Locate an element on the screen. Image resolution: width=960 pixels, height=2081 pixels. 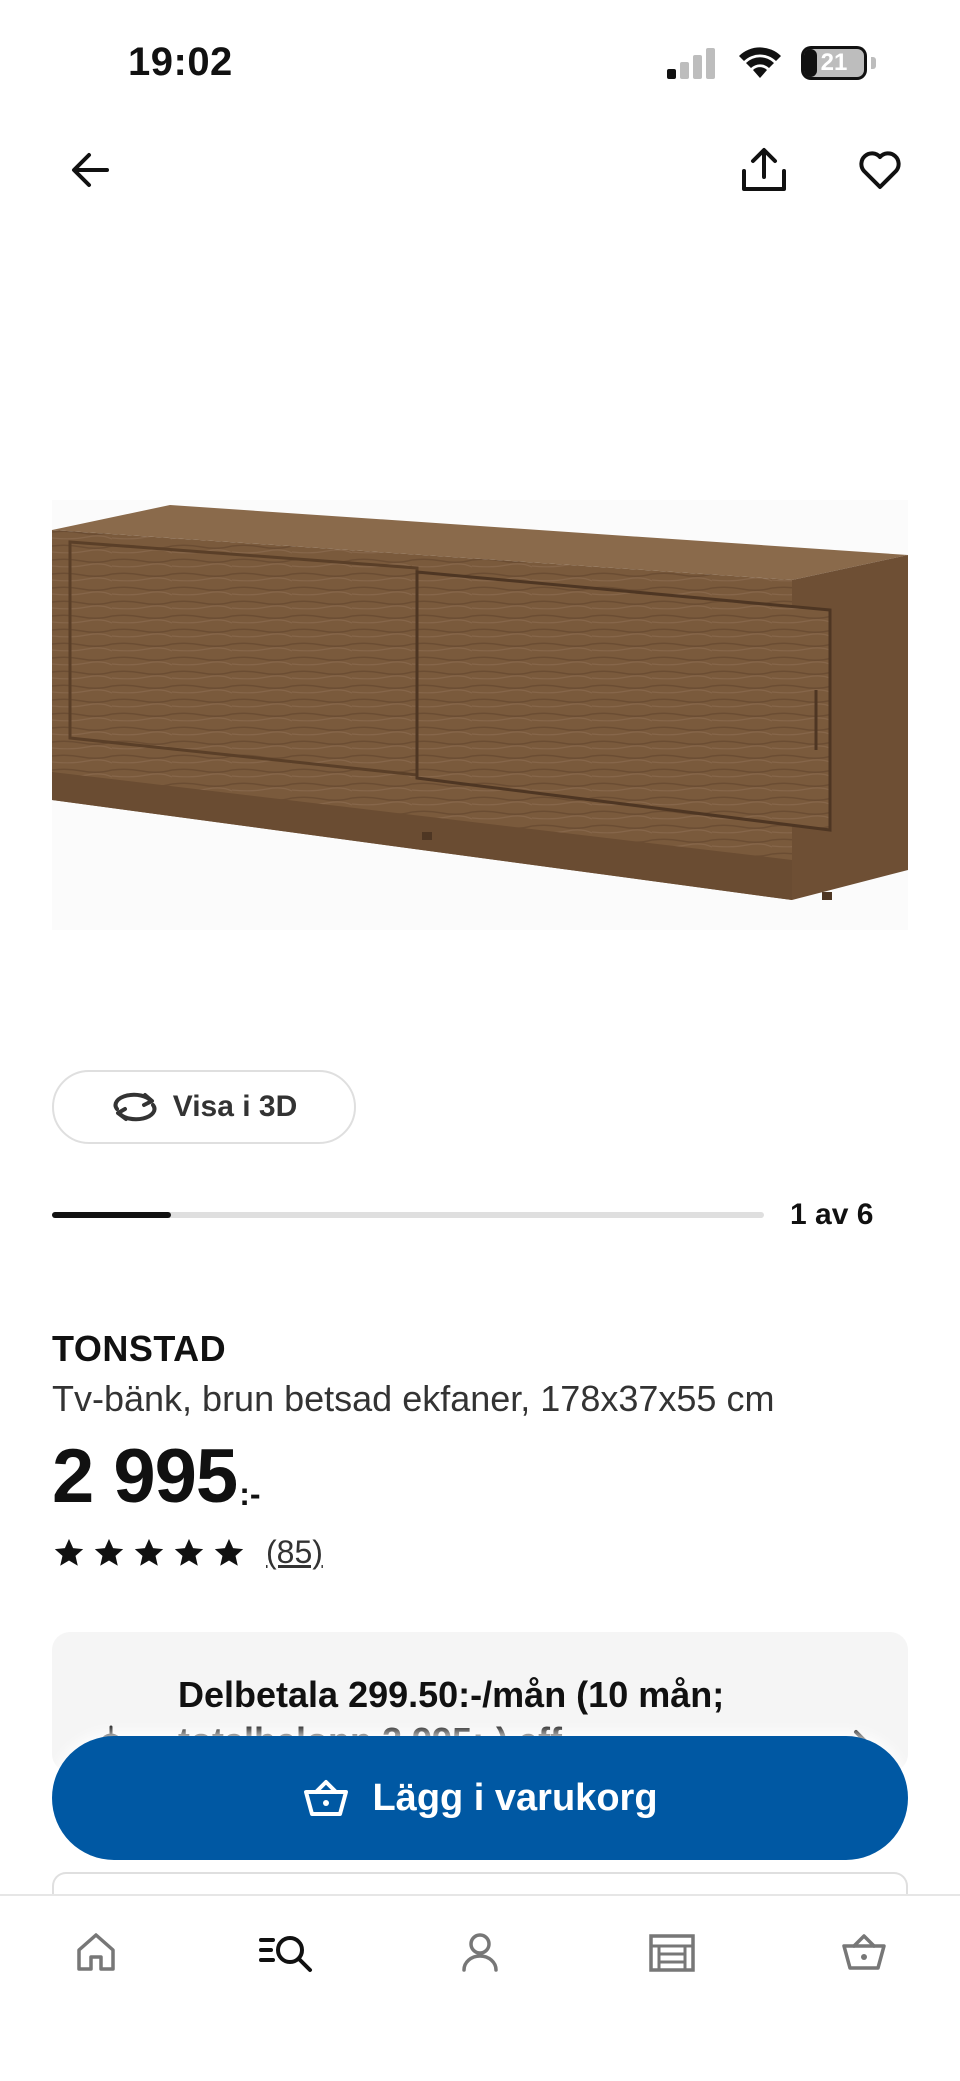
gallery-progress is located at coordinates (408, 1215).